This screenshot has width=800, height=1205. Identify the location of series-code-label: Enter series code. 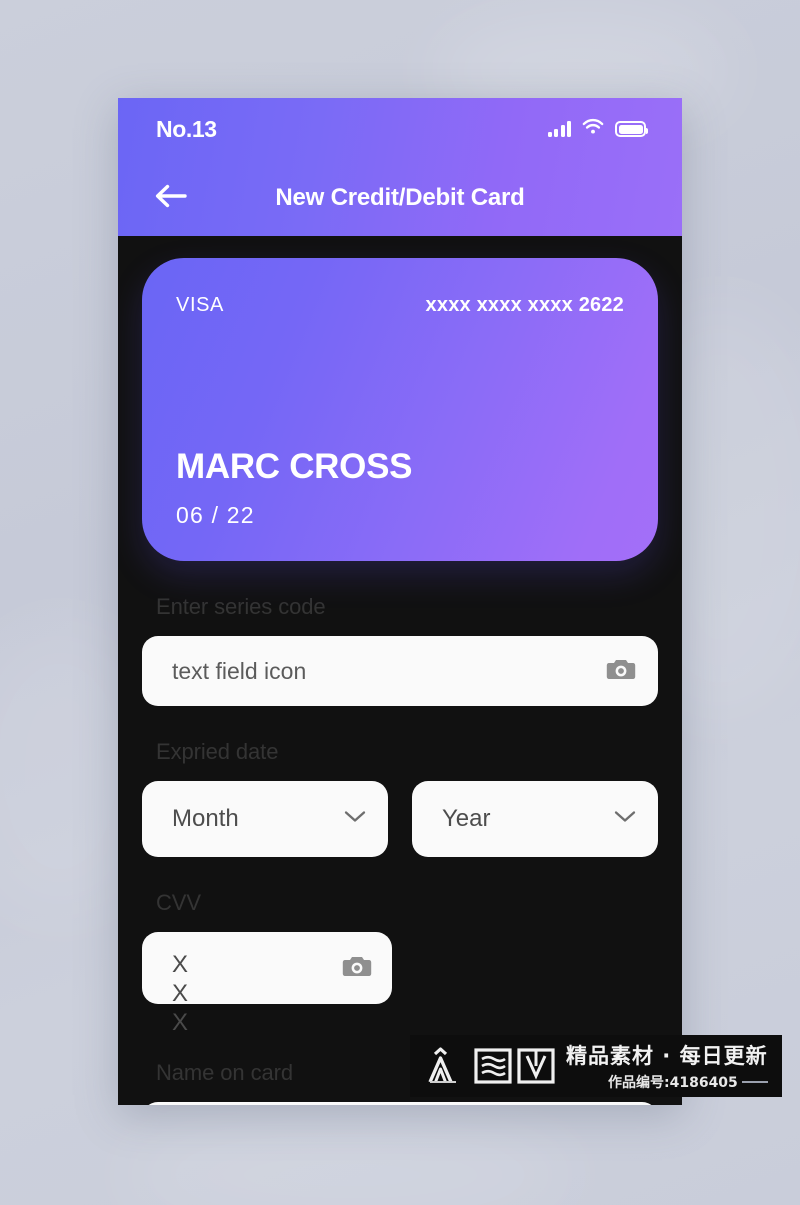
(241, 606).